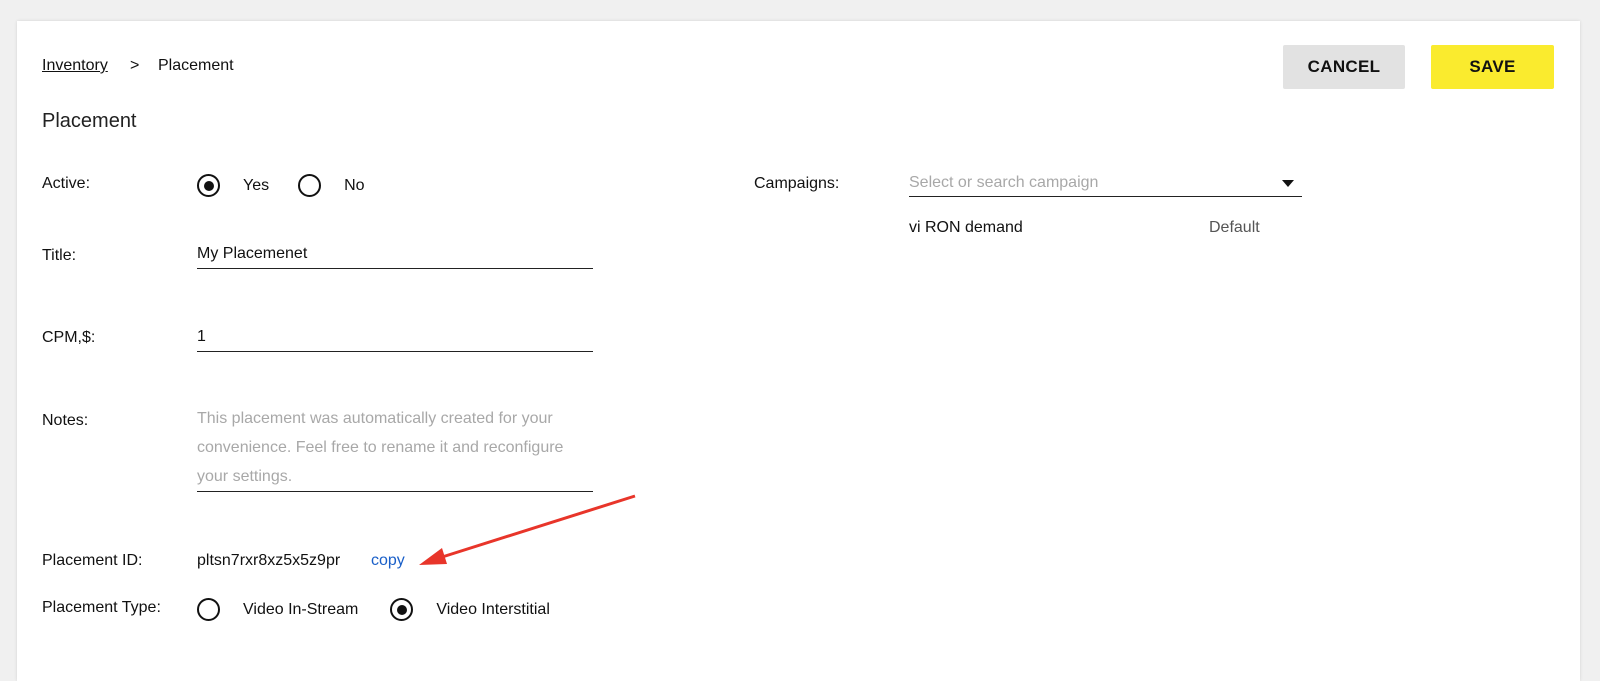 The height and width of the screenshot is (681, 1600). Describe the element at coordinates (1288, 183) in the screenshot. I see `chevron-down-icon` at that location.